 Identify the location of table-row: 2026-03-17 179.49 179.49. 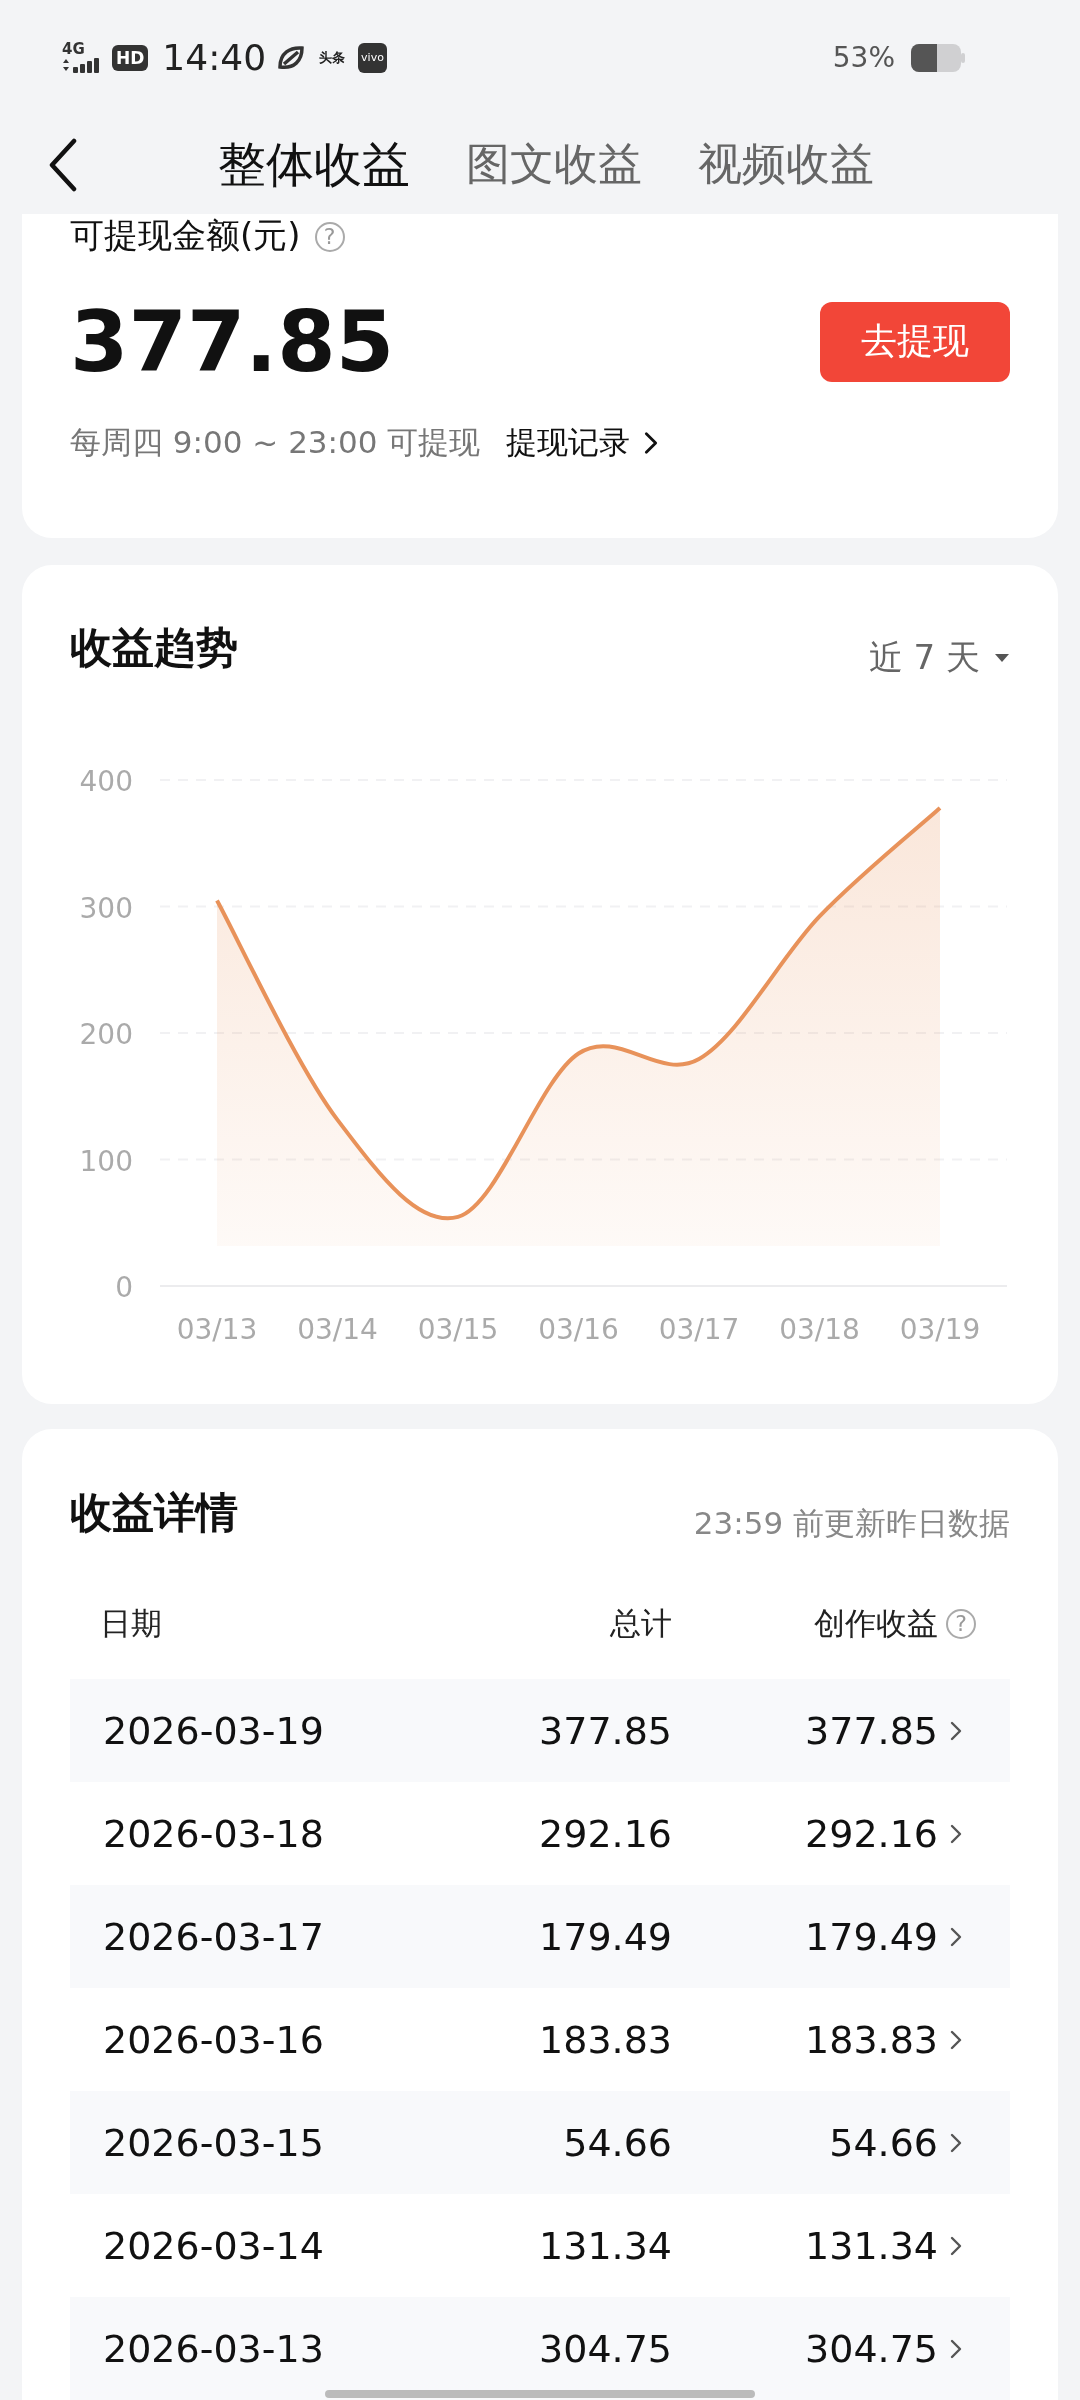
(540, 1936).